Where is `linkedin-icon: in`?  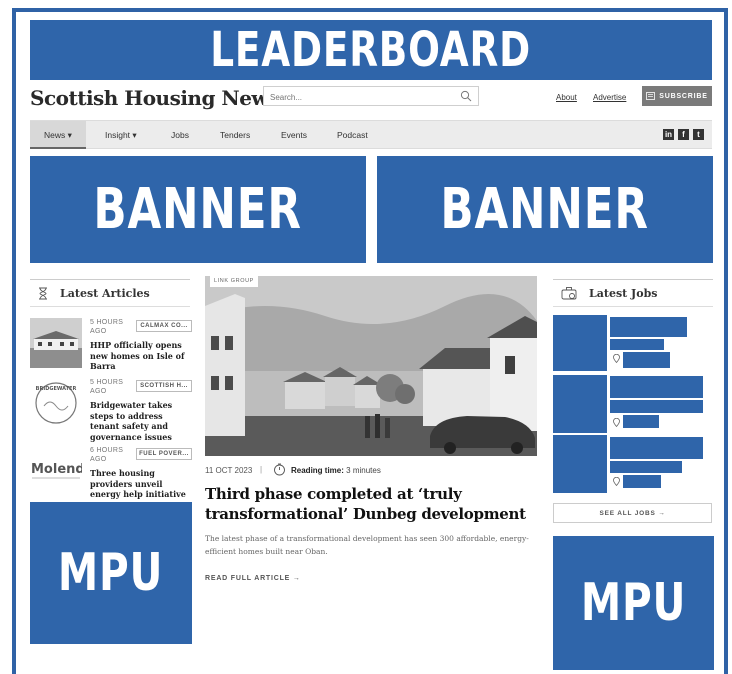 linkedin-icon: in is located at coordinates (668, 134).